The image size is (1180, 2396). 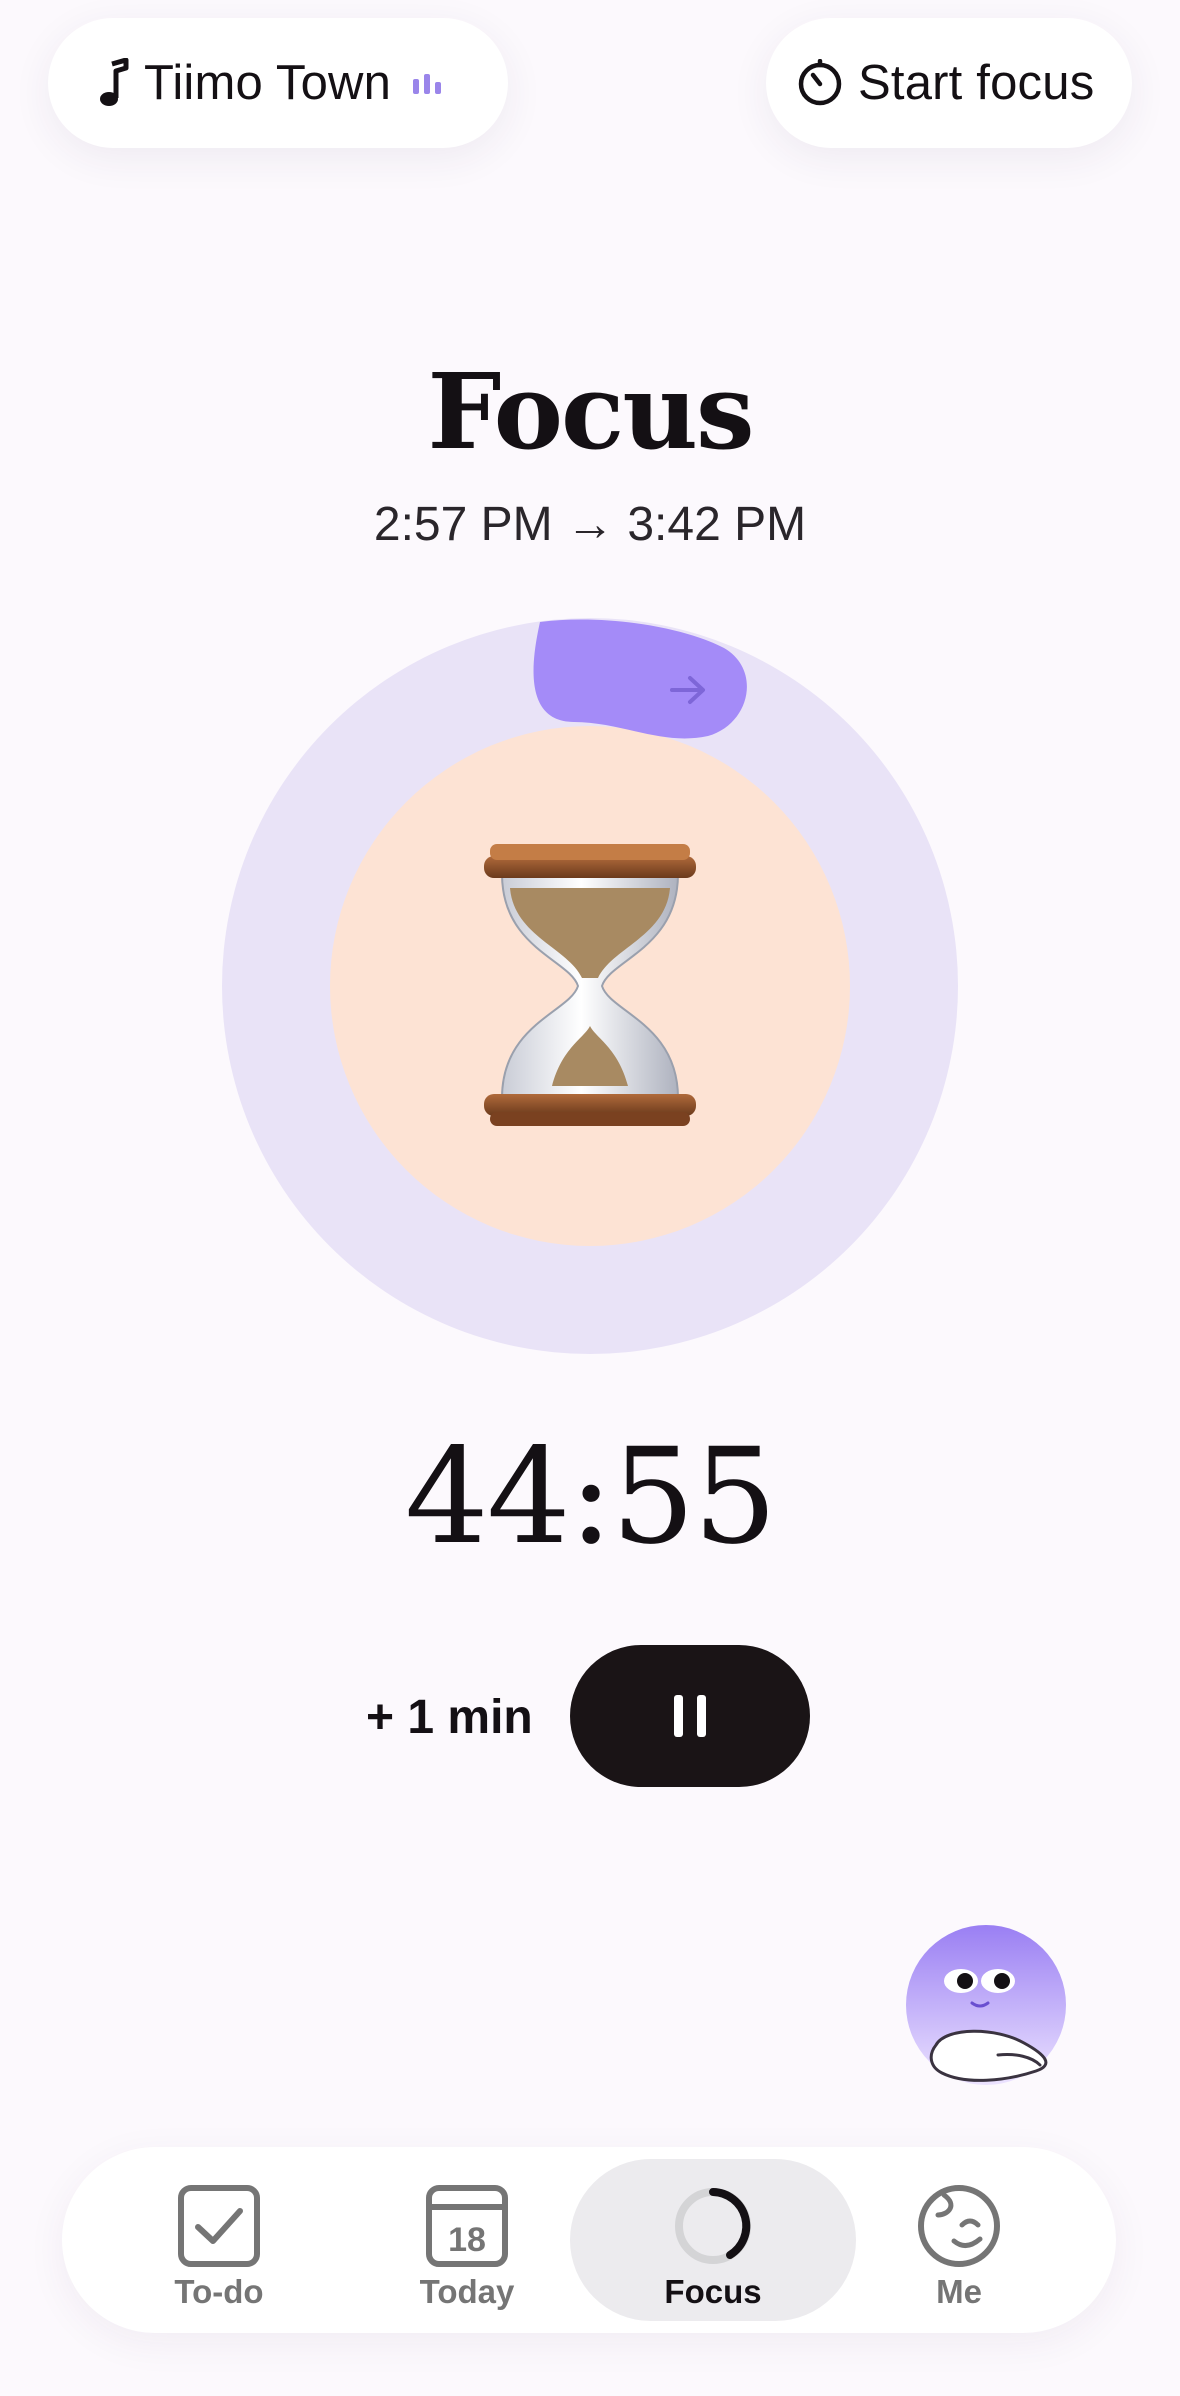 I want to click on tab-focus: Focus, so click(x=713, y=2240).